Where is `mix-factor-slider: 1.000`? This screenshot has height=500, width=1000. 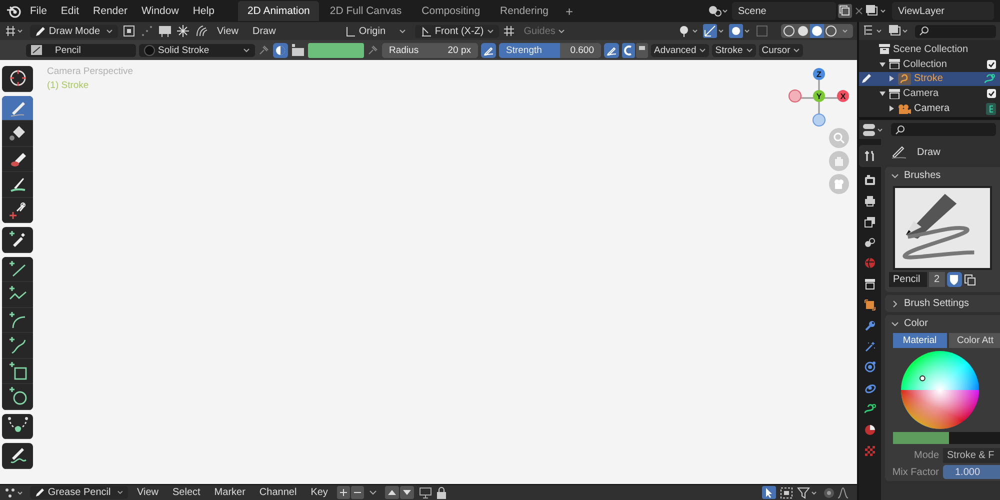
mix-factor-slider: 1.000 is located at coordinates (971, 472).